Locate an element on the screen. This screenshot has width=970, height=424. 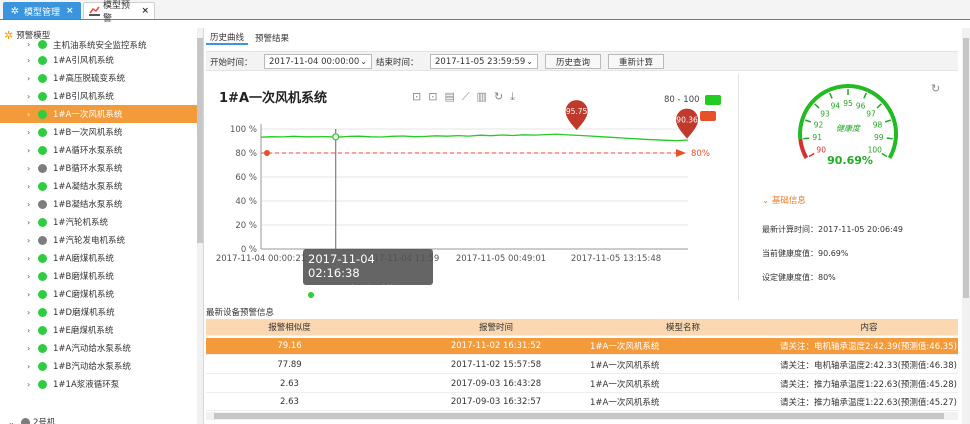
x-tick-label: 2017-11-05 00:49:01 is located at coordinates (501, 259).